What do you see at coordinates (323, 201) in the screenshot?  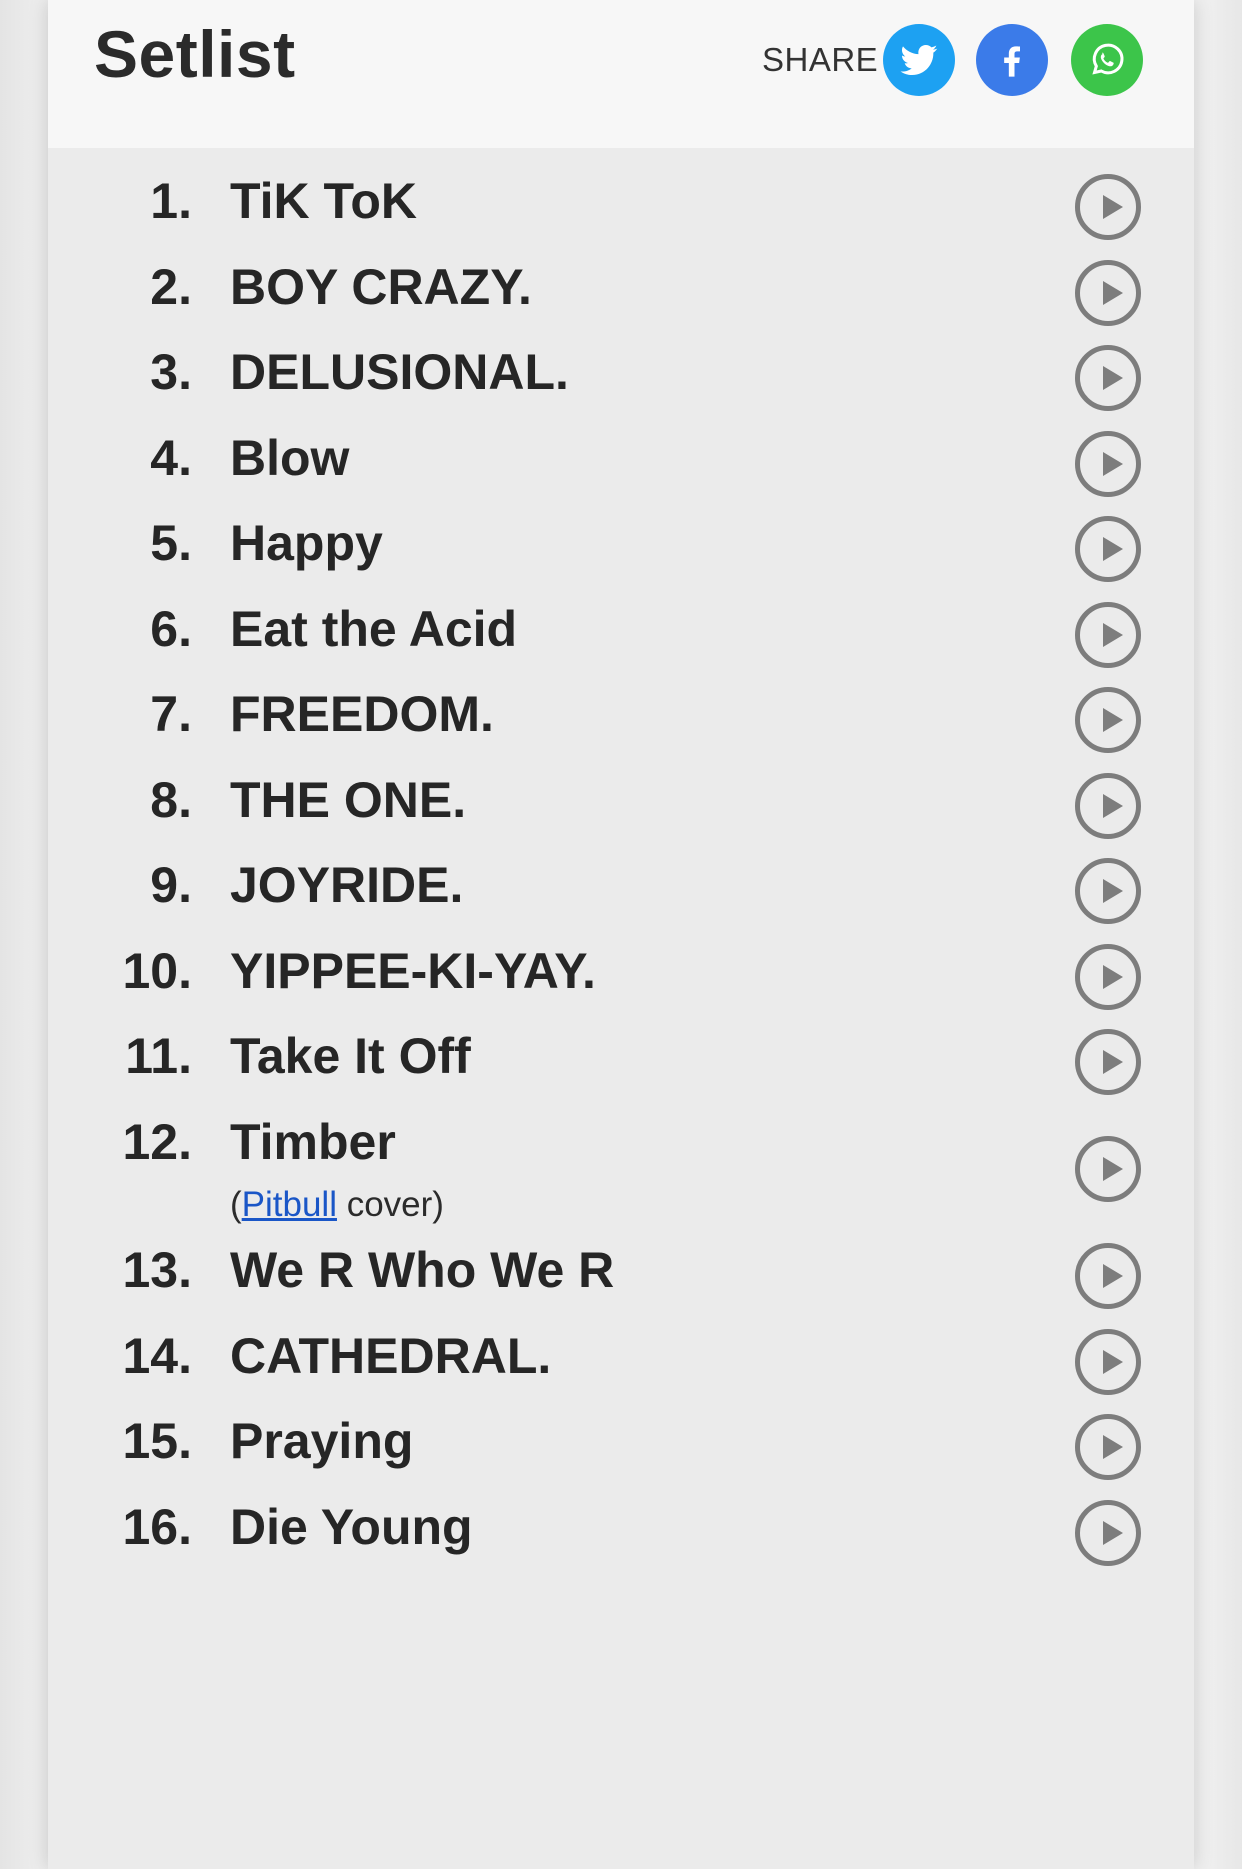 I see `song-title-link: TiK ToK` at bounding box center [323, 201].